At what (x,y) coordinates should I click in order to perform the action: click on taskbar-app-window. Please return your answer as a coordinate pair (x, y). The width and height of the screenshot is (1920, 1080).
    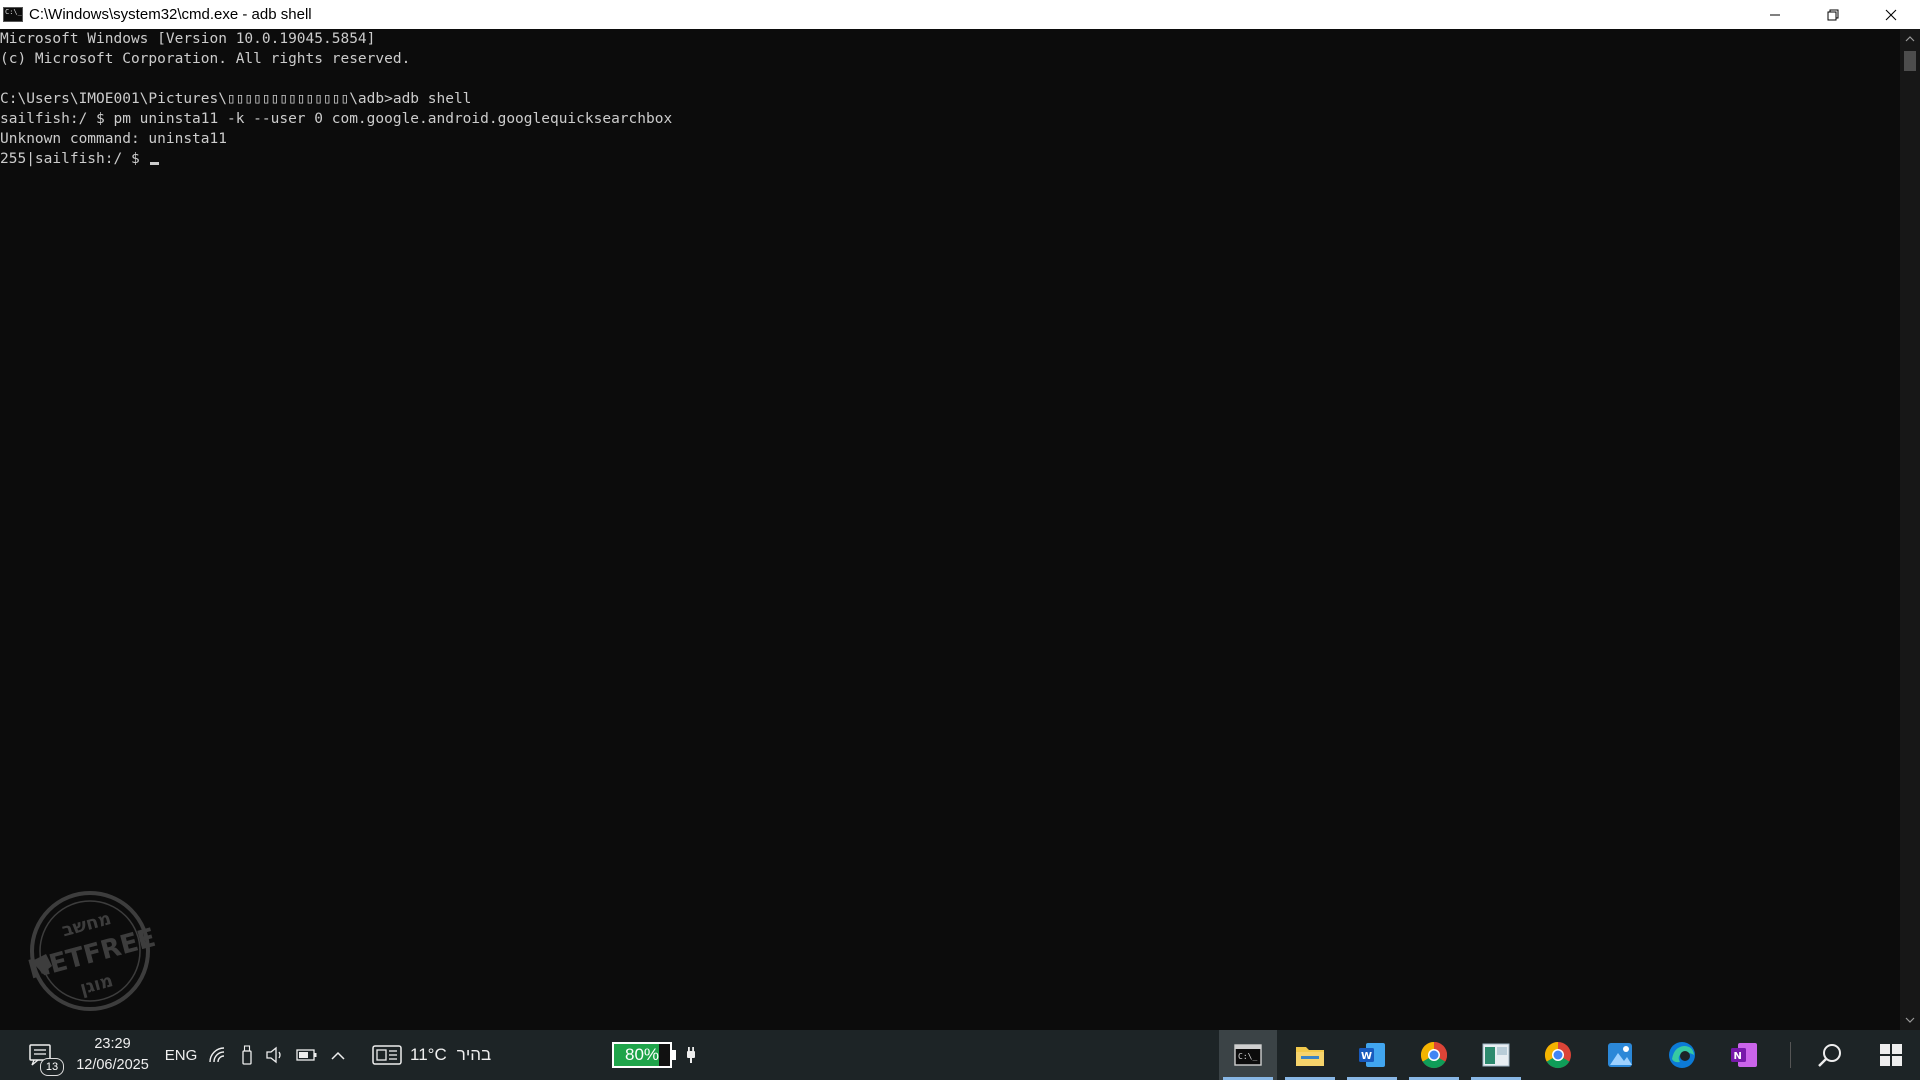
    Looking at the image, I should click on (1496, 1055).